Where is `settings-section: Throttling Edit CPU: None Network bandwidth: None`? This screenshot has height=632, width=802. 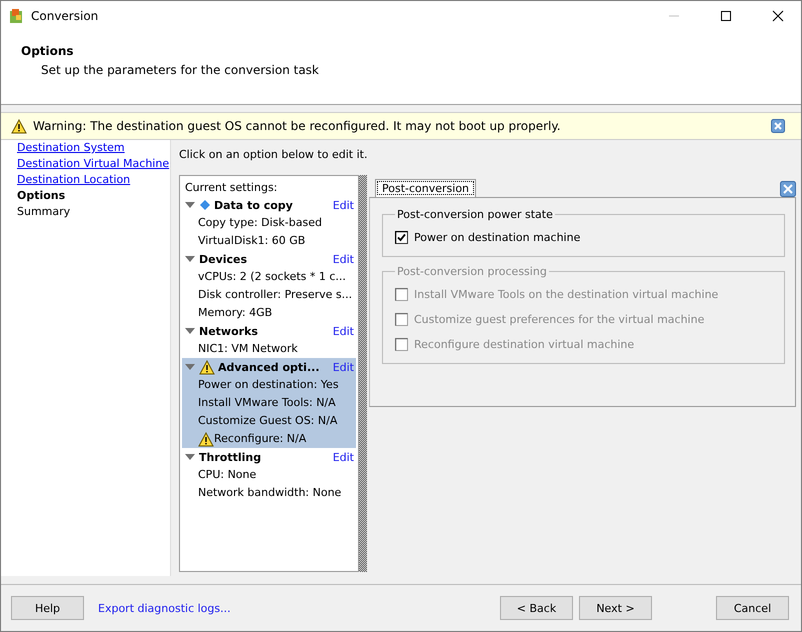 settings-section: Throttling Edit CPU: None Network bandwidth: None is located at coordinates (269, 475).